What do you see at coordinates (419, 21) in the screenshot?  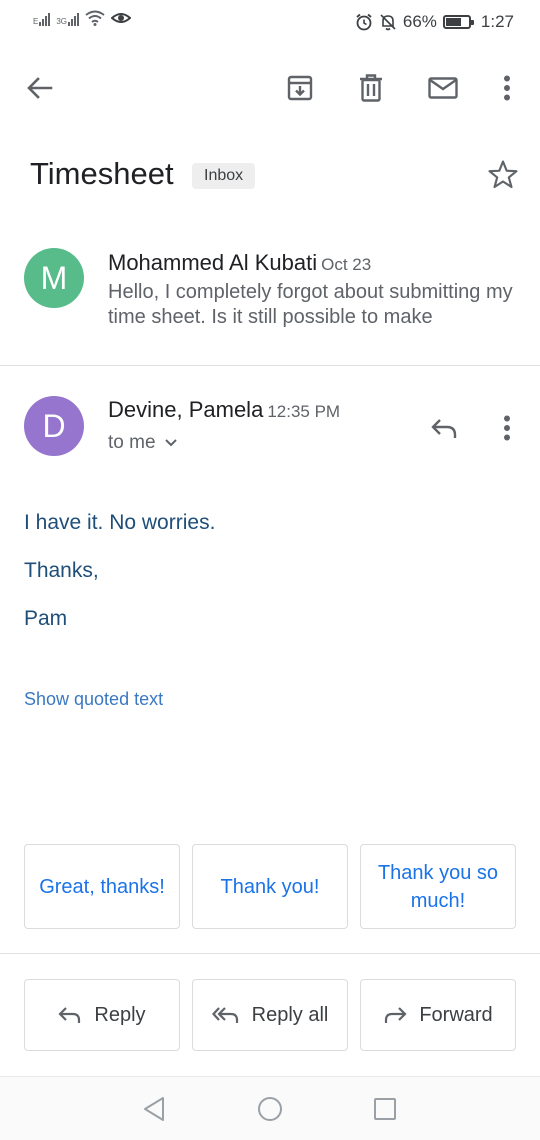 I see `battery-percent: 66%` at bounding box center [419, 21].